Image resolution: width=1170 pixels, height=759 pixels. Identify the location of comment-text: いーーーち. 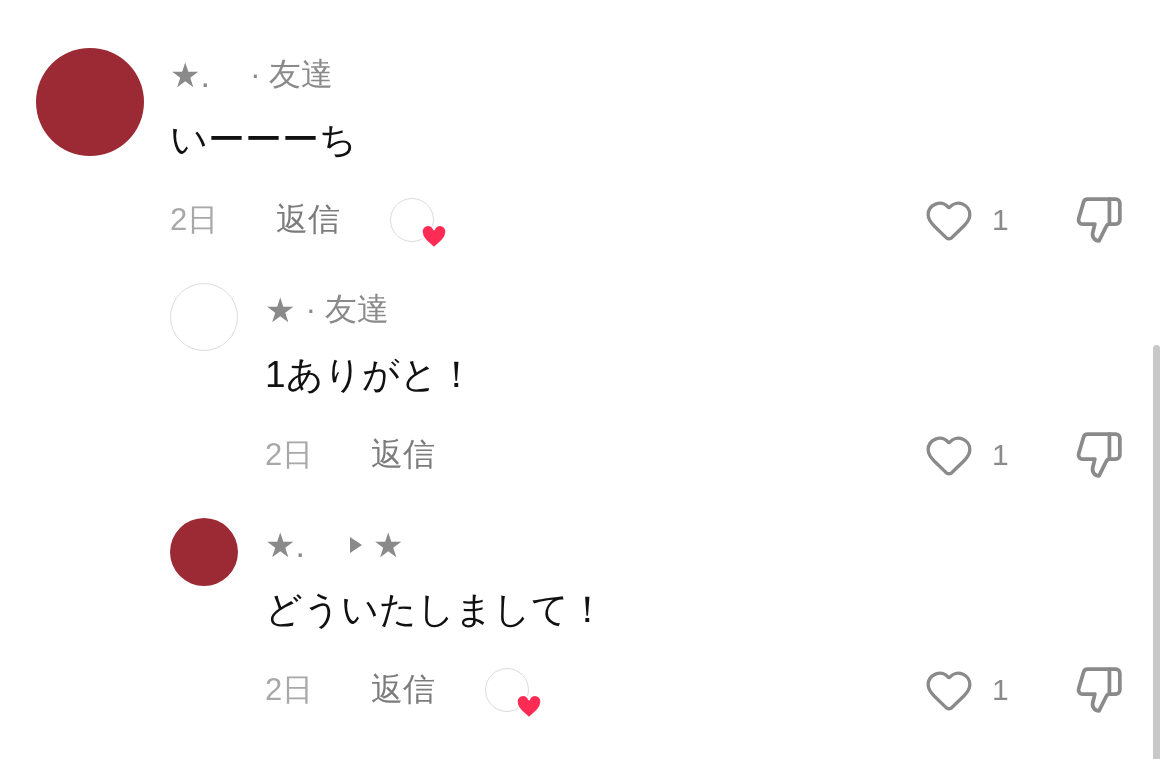
(264, 140).